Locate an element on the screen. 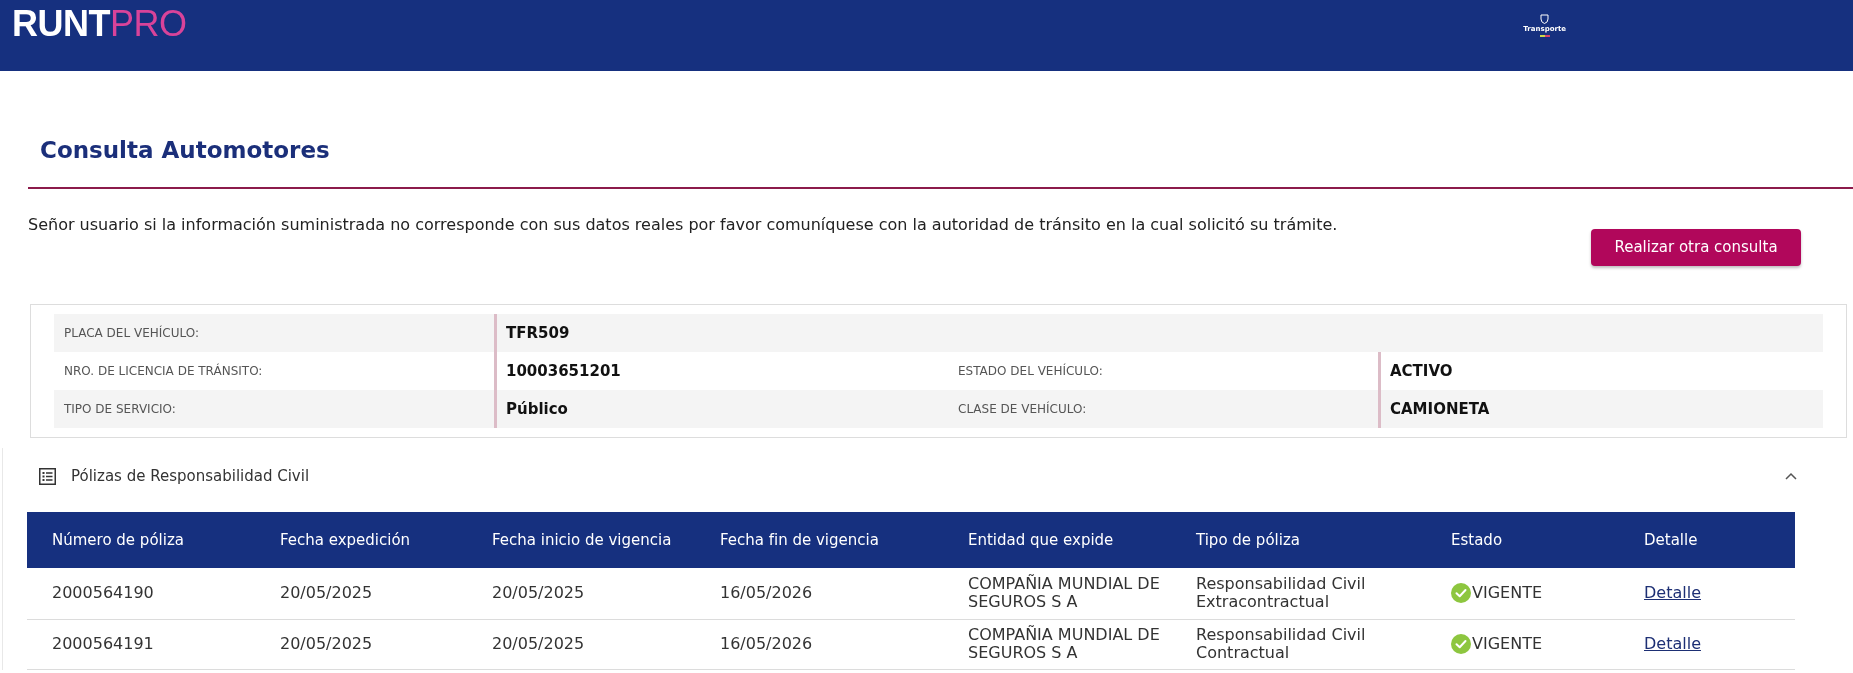 The image size is (1853, 673). field-label: ESTADO DEL VEHÍCULO: is located at coordinates (1030, 371).